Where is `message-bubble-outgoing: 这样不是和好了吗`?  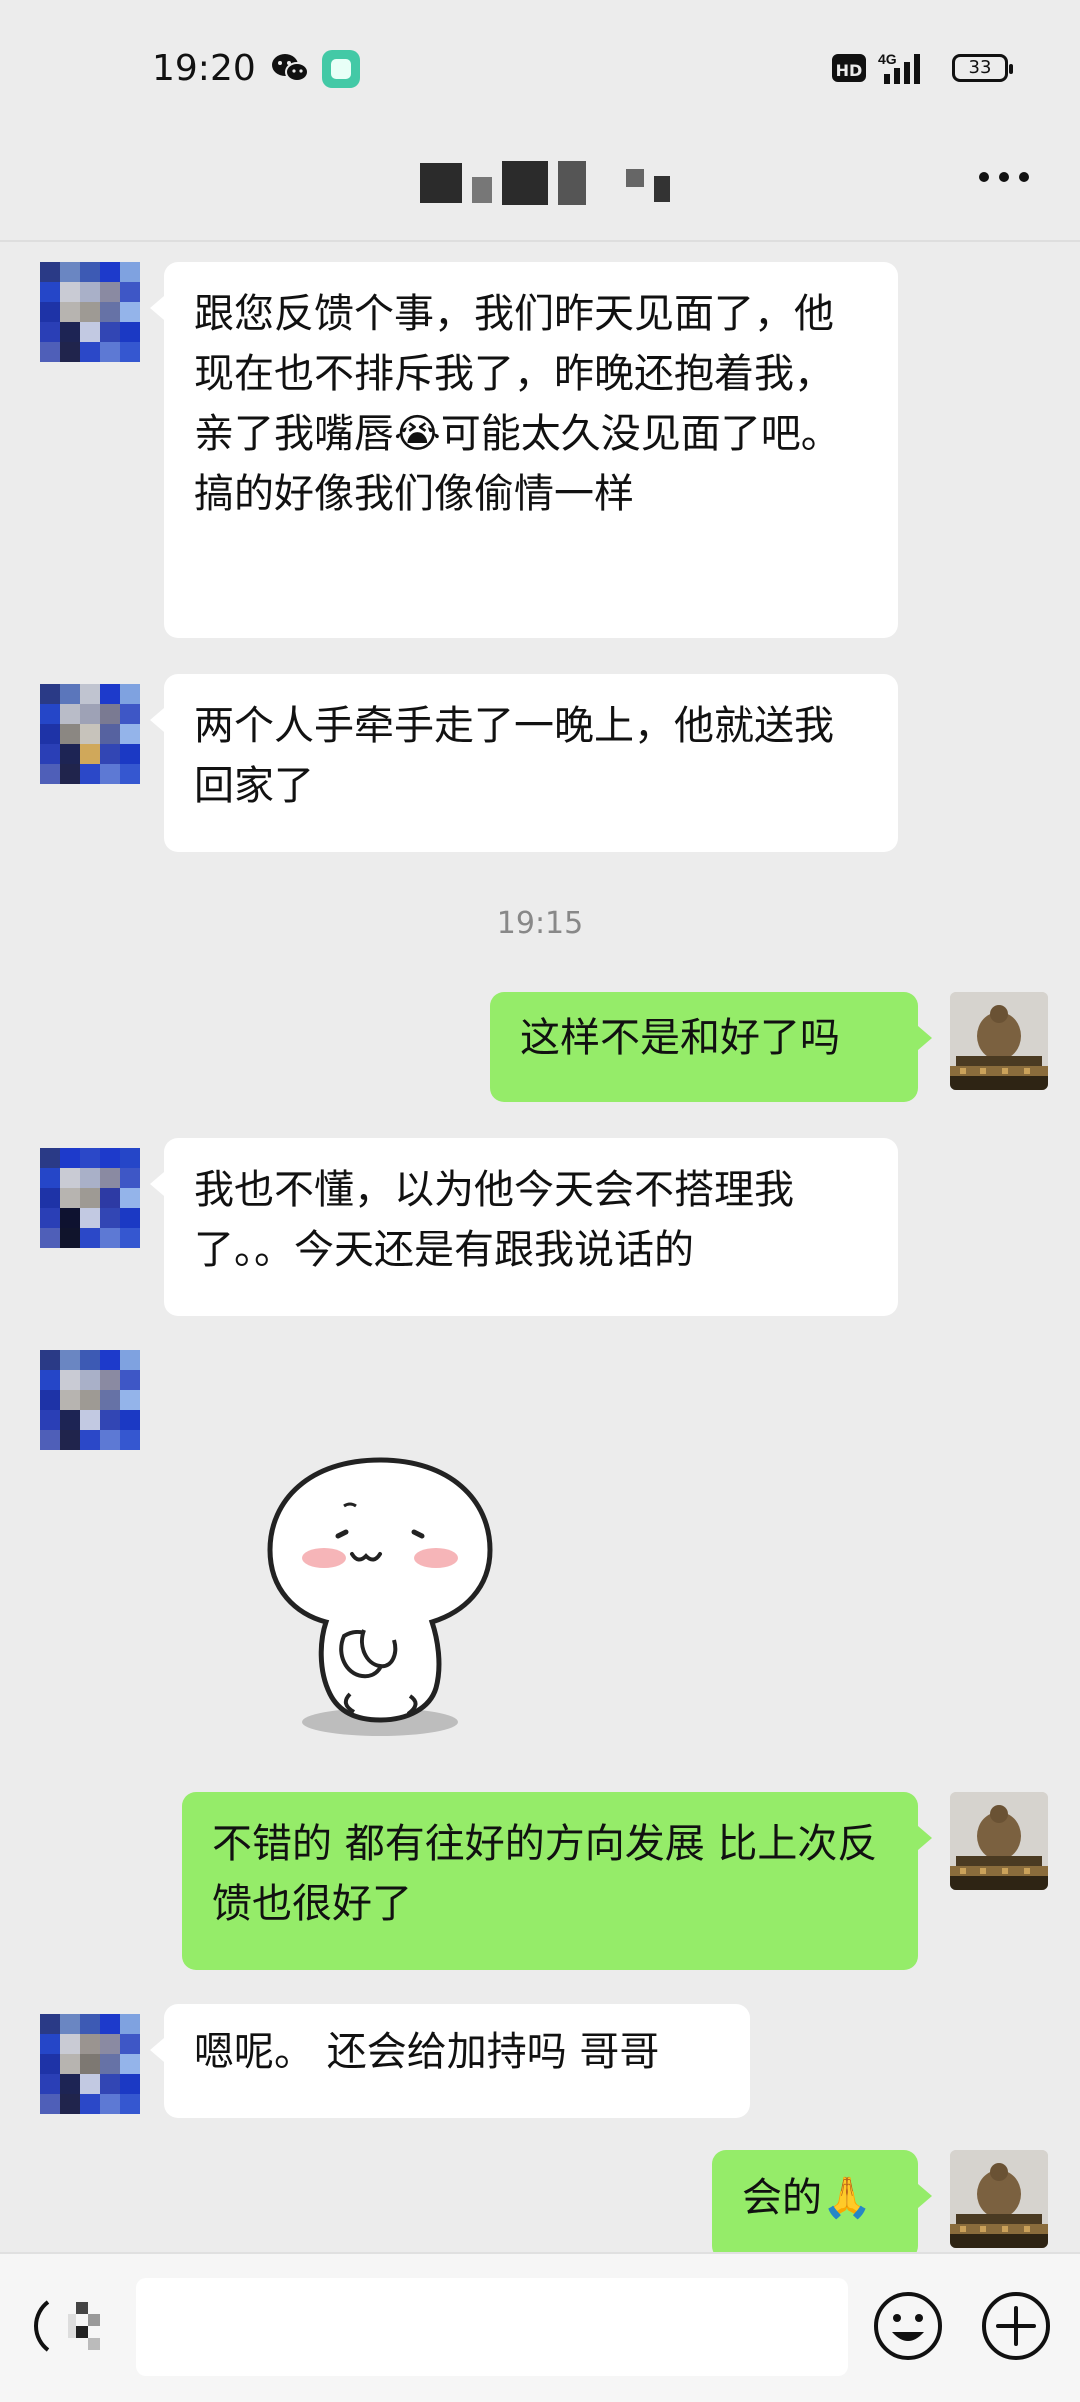 message-bubble-outgoing: 这样不是和好了吗 is located at coordinates (711, 1047).